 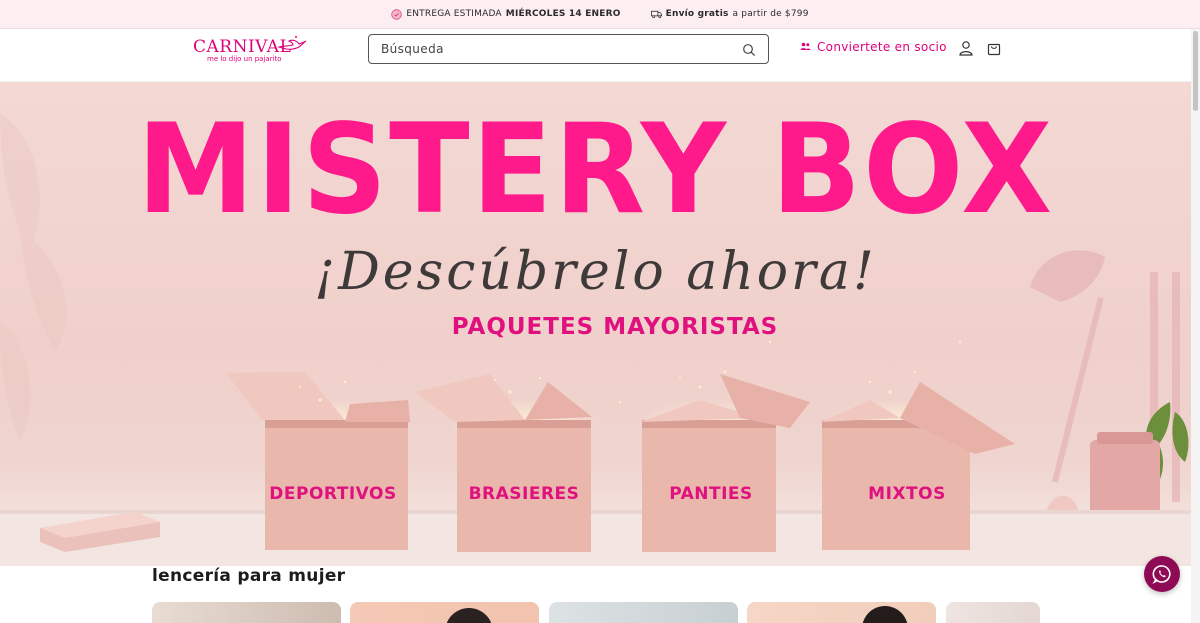 I want to click on clock-icon, so click(x=397, y=14).